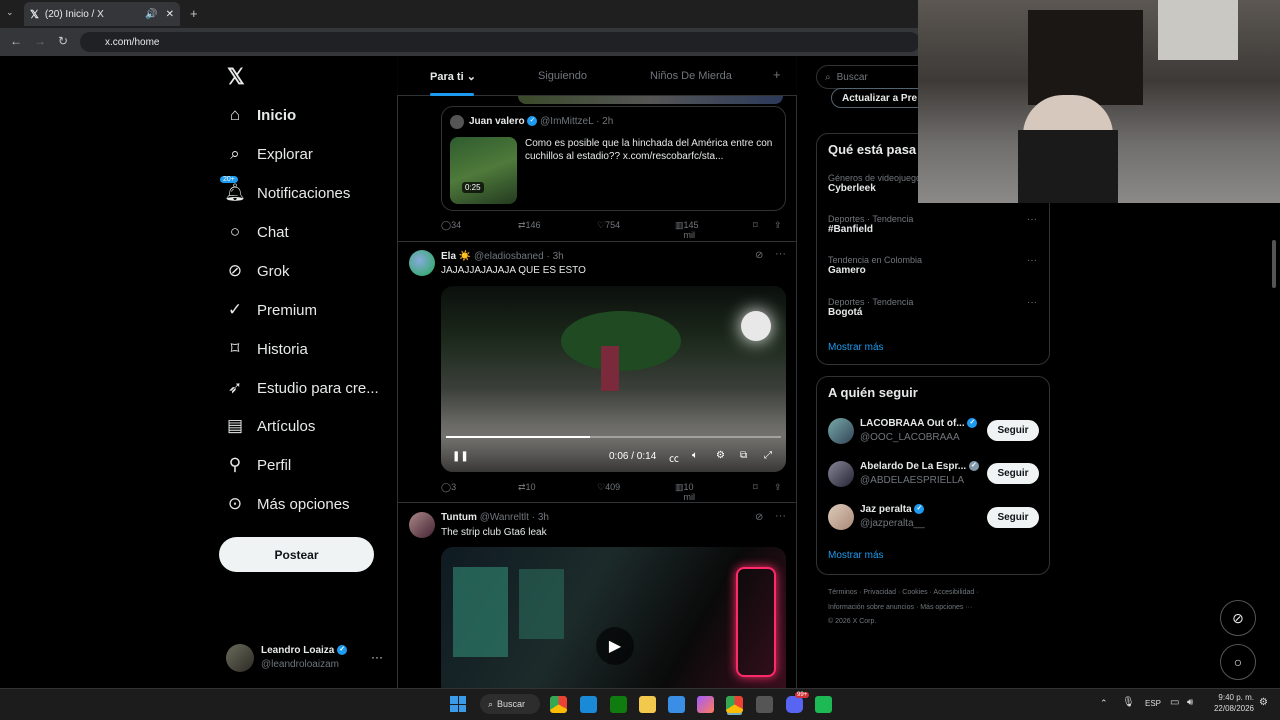 The image size is (1280, 720). Describe the element at coordinates (874, 183) in the screenshot. I see `trend-item: Géneros de videojuego Cyberleek` at that location.